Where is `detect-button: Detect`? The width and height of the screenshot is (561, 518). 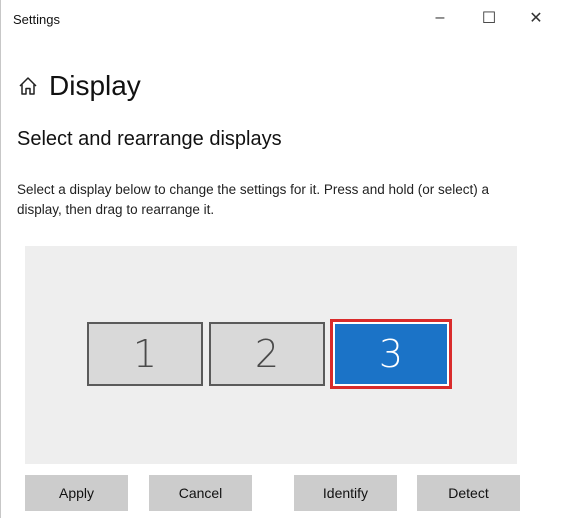
detect-button: Detect is located at coordinates (468, 493).